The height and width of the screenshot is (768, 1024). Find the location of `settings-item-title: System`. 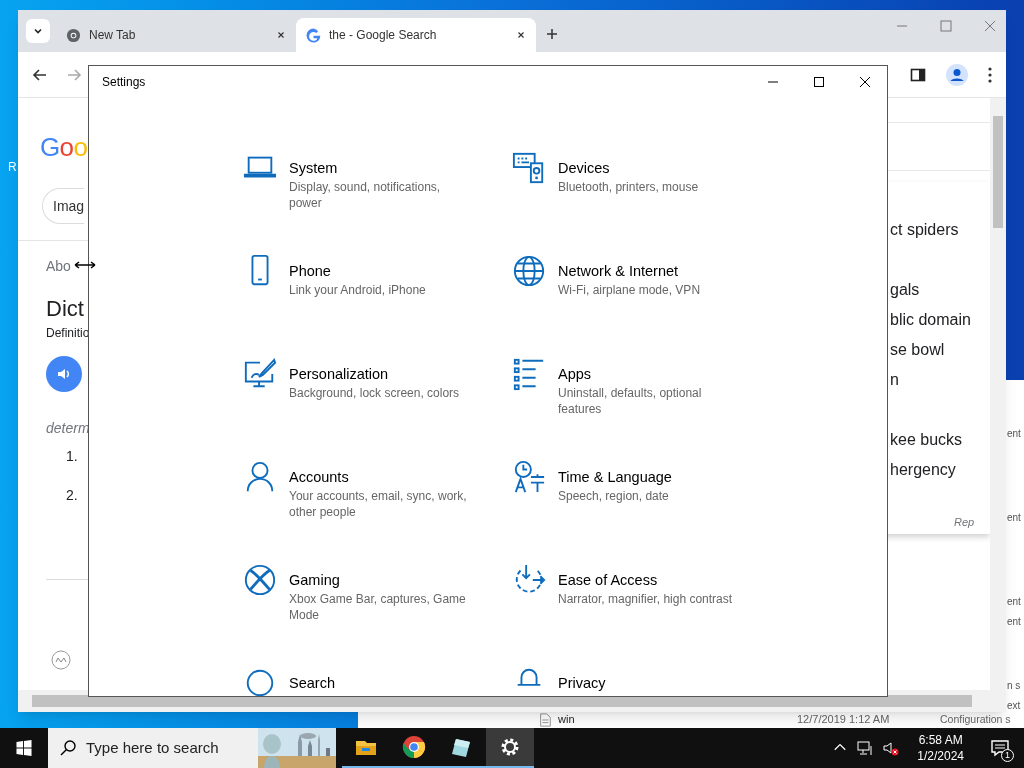

settings-item-title: System is located at coordinates (314, 168).